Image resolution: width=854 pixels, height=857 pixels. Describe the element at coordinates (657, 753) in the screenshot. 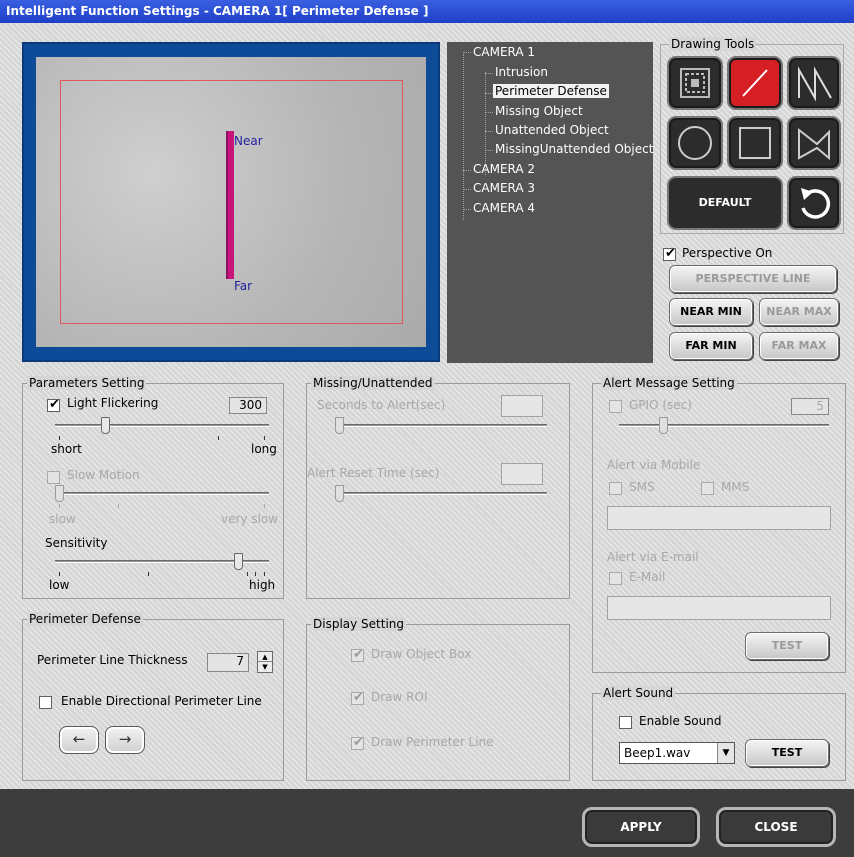

I see `sound-file-value: Beep1.wav` at that location.